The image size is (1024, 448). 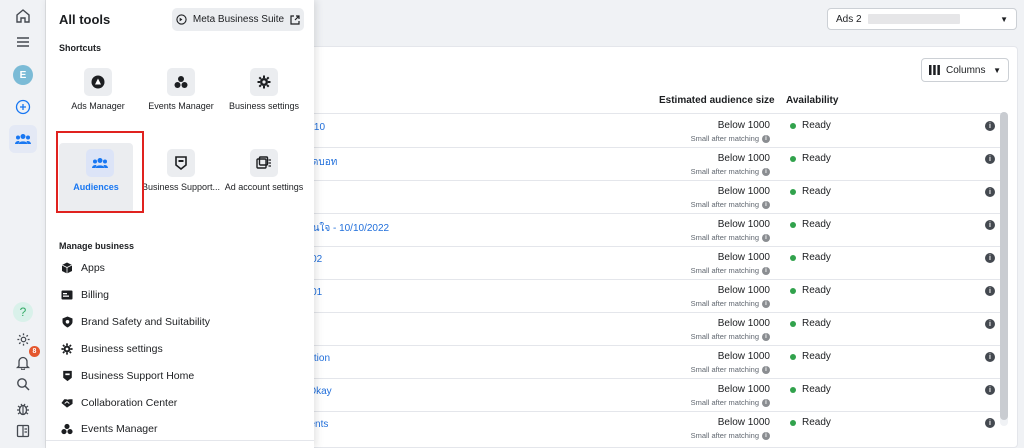 I want to click on menu-item-apps: Apps, so click(x=83, y=268).